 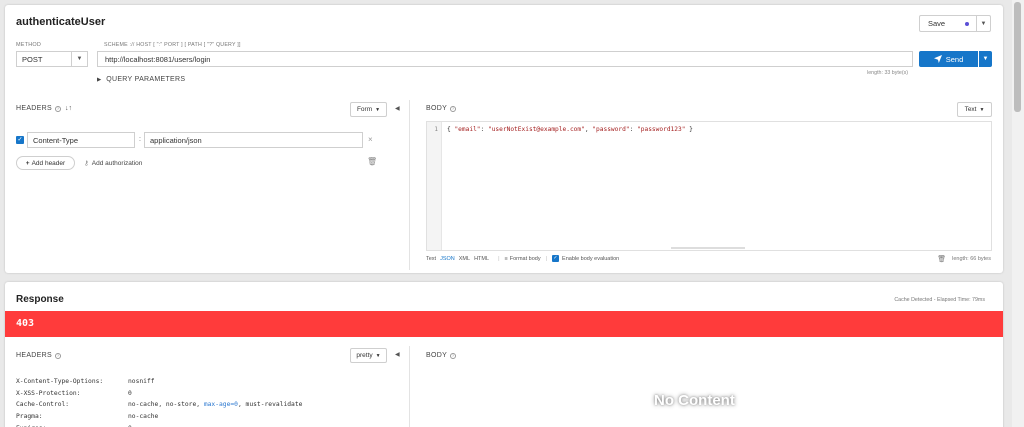 I want to click on format-links: Text JSON XML HTML, so click(x=459, y=259).